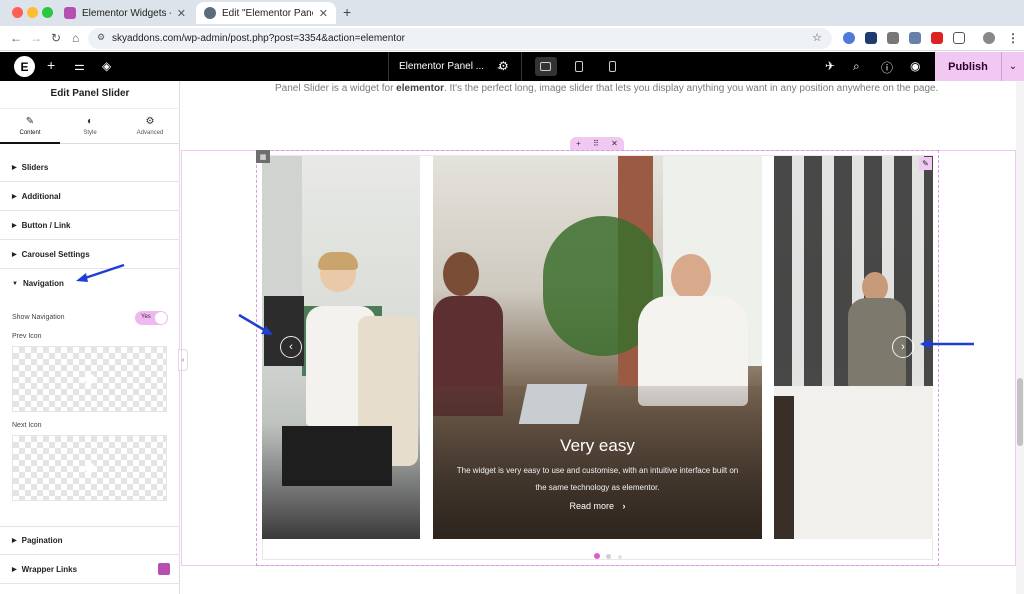 This screenshot has width=1024, height=594. What do you see at coordinates (266, 13) in the screenshot?
I see `browser-tab-edit-panel-slider: Edit "Elementor Panel Slider " ✕` at bounding box center [266, 13].